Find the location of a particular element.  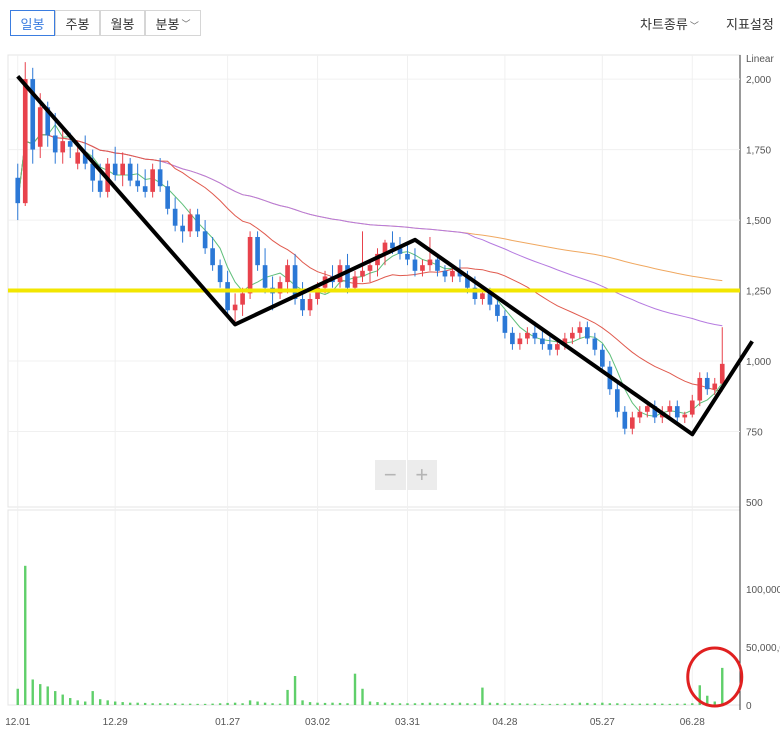

volume-tick-label: 100,000 is located at coordinates (763, 590).